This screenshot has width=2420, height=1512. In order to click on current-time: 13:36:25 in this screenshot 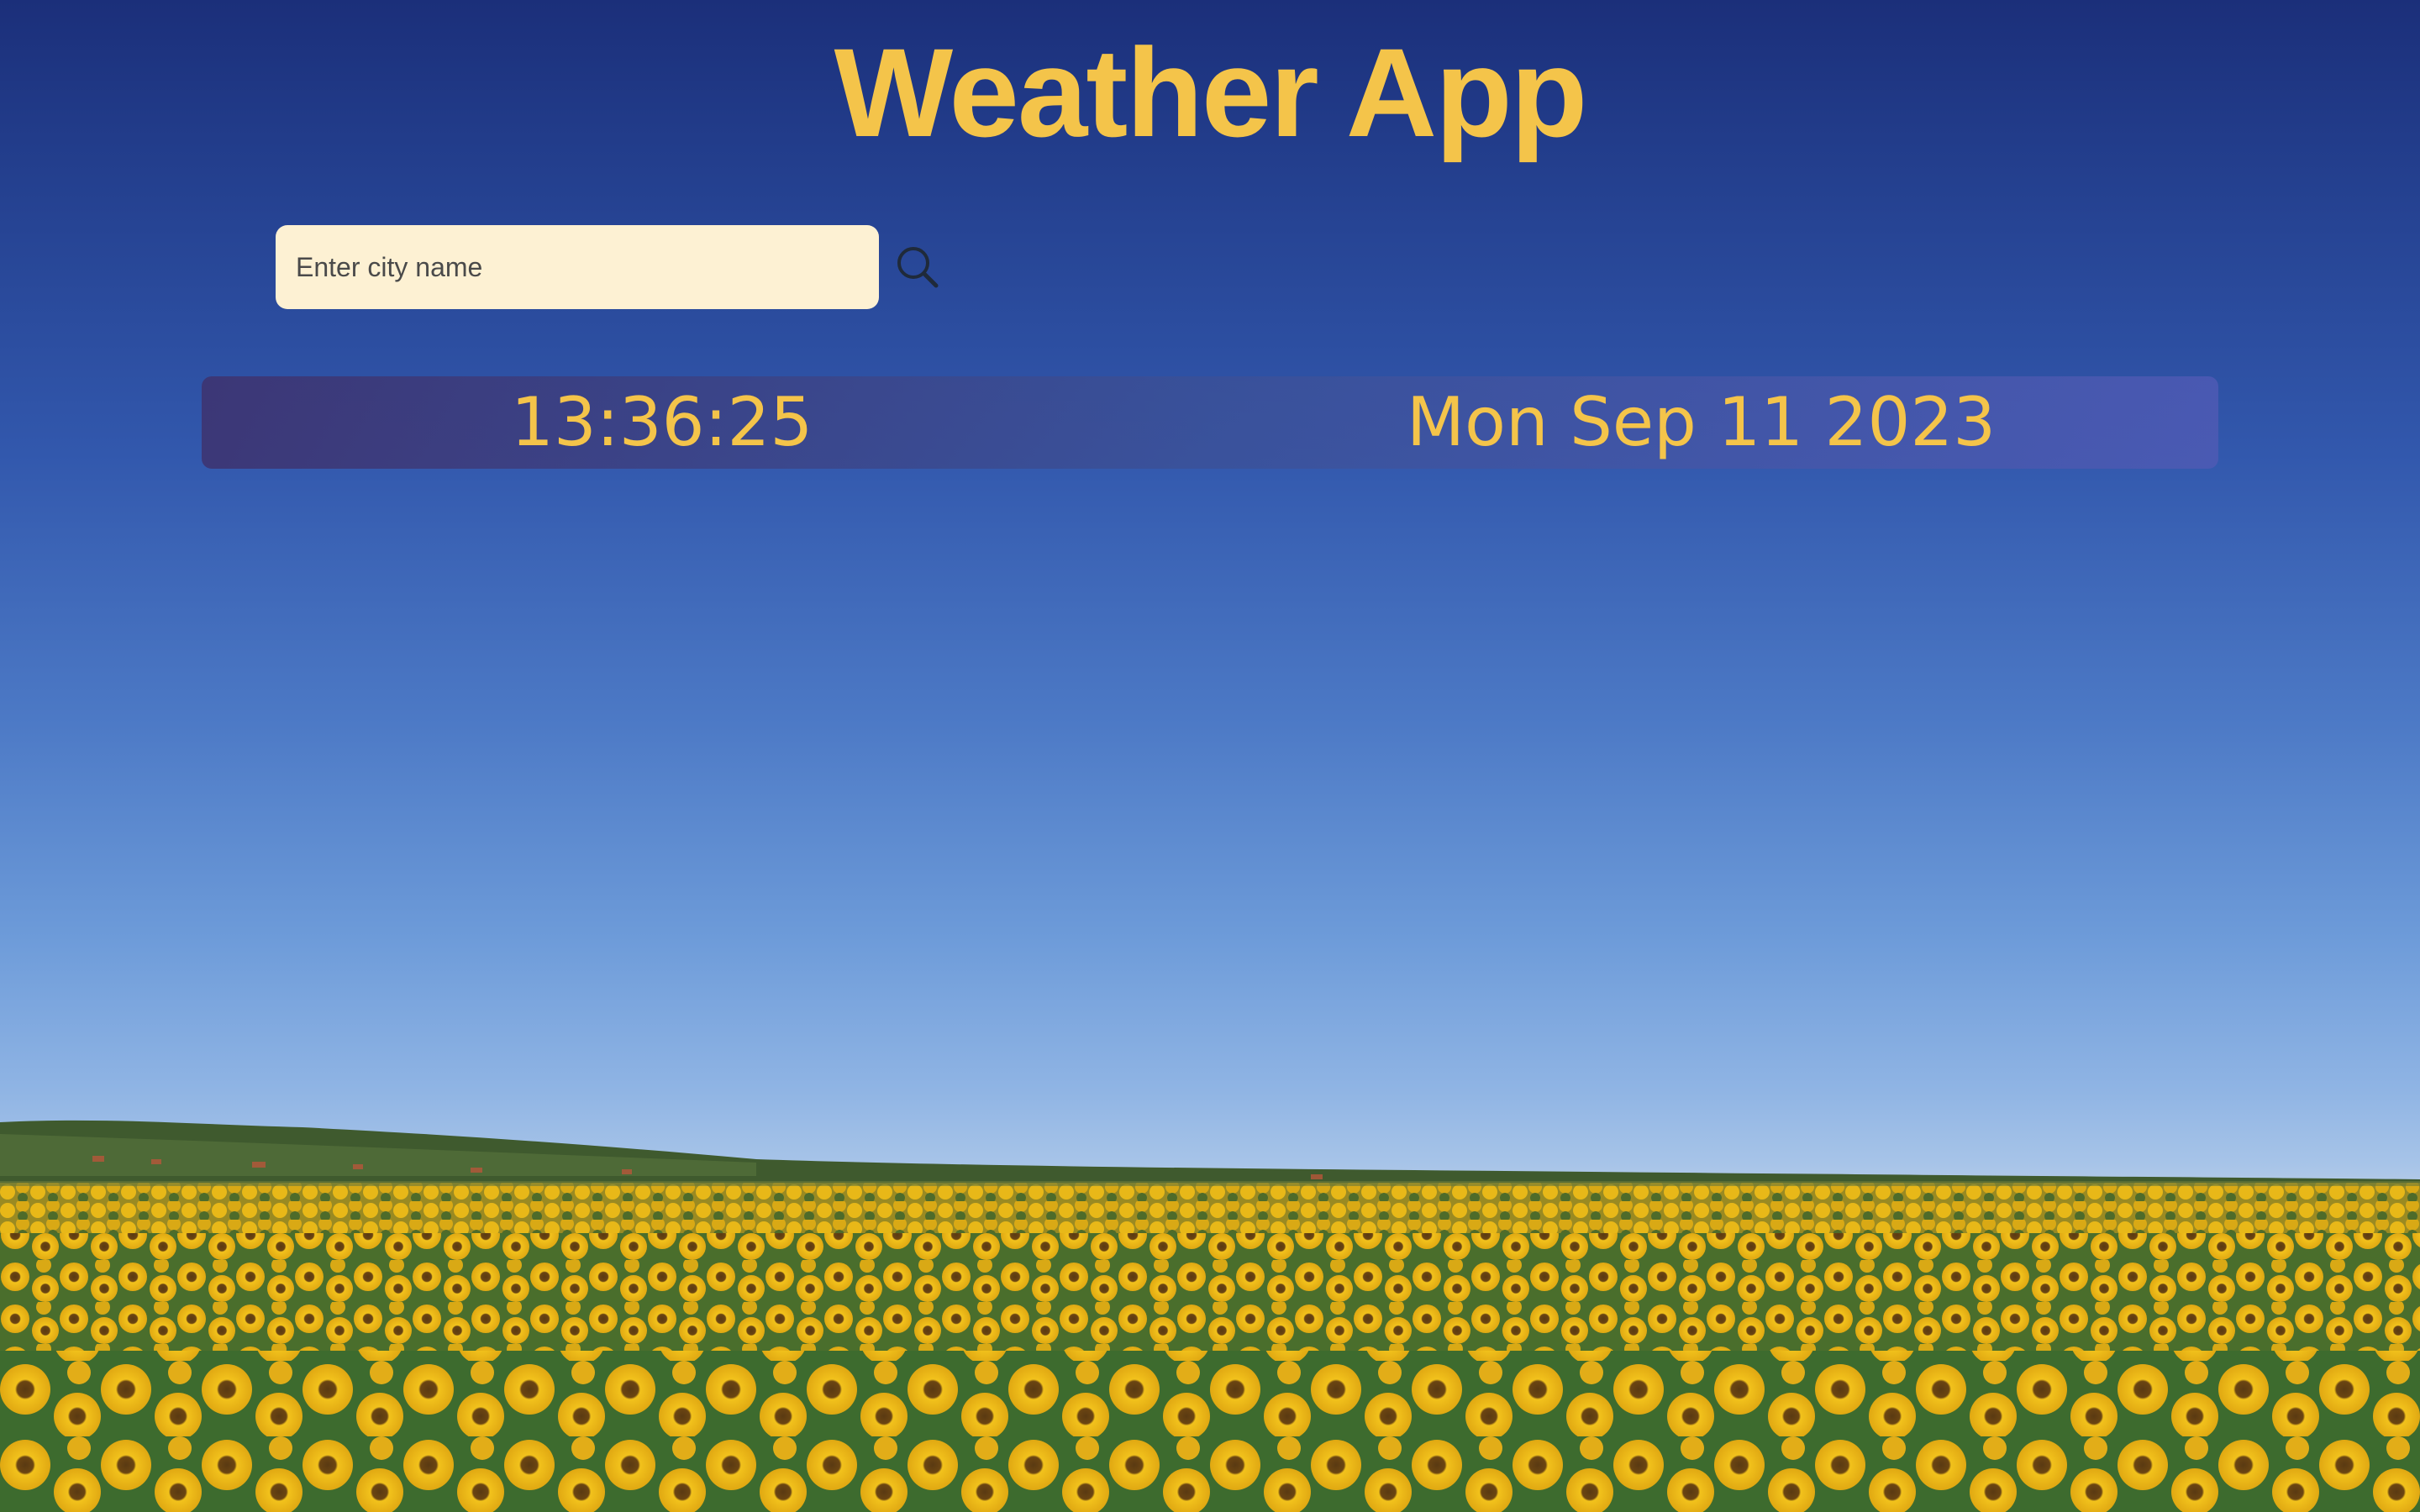, I will do `click(662, 422)`.